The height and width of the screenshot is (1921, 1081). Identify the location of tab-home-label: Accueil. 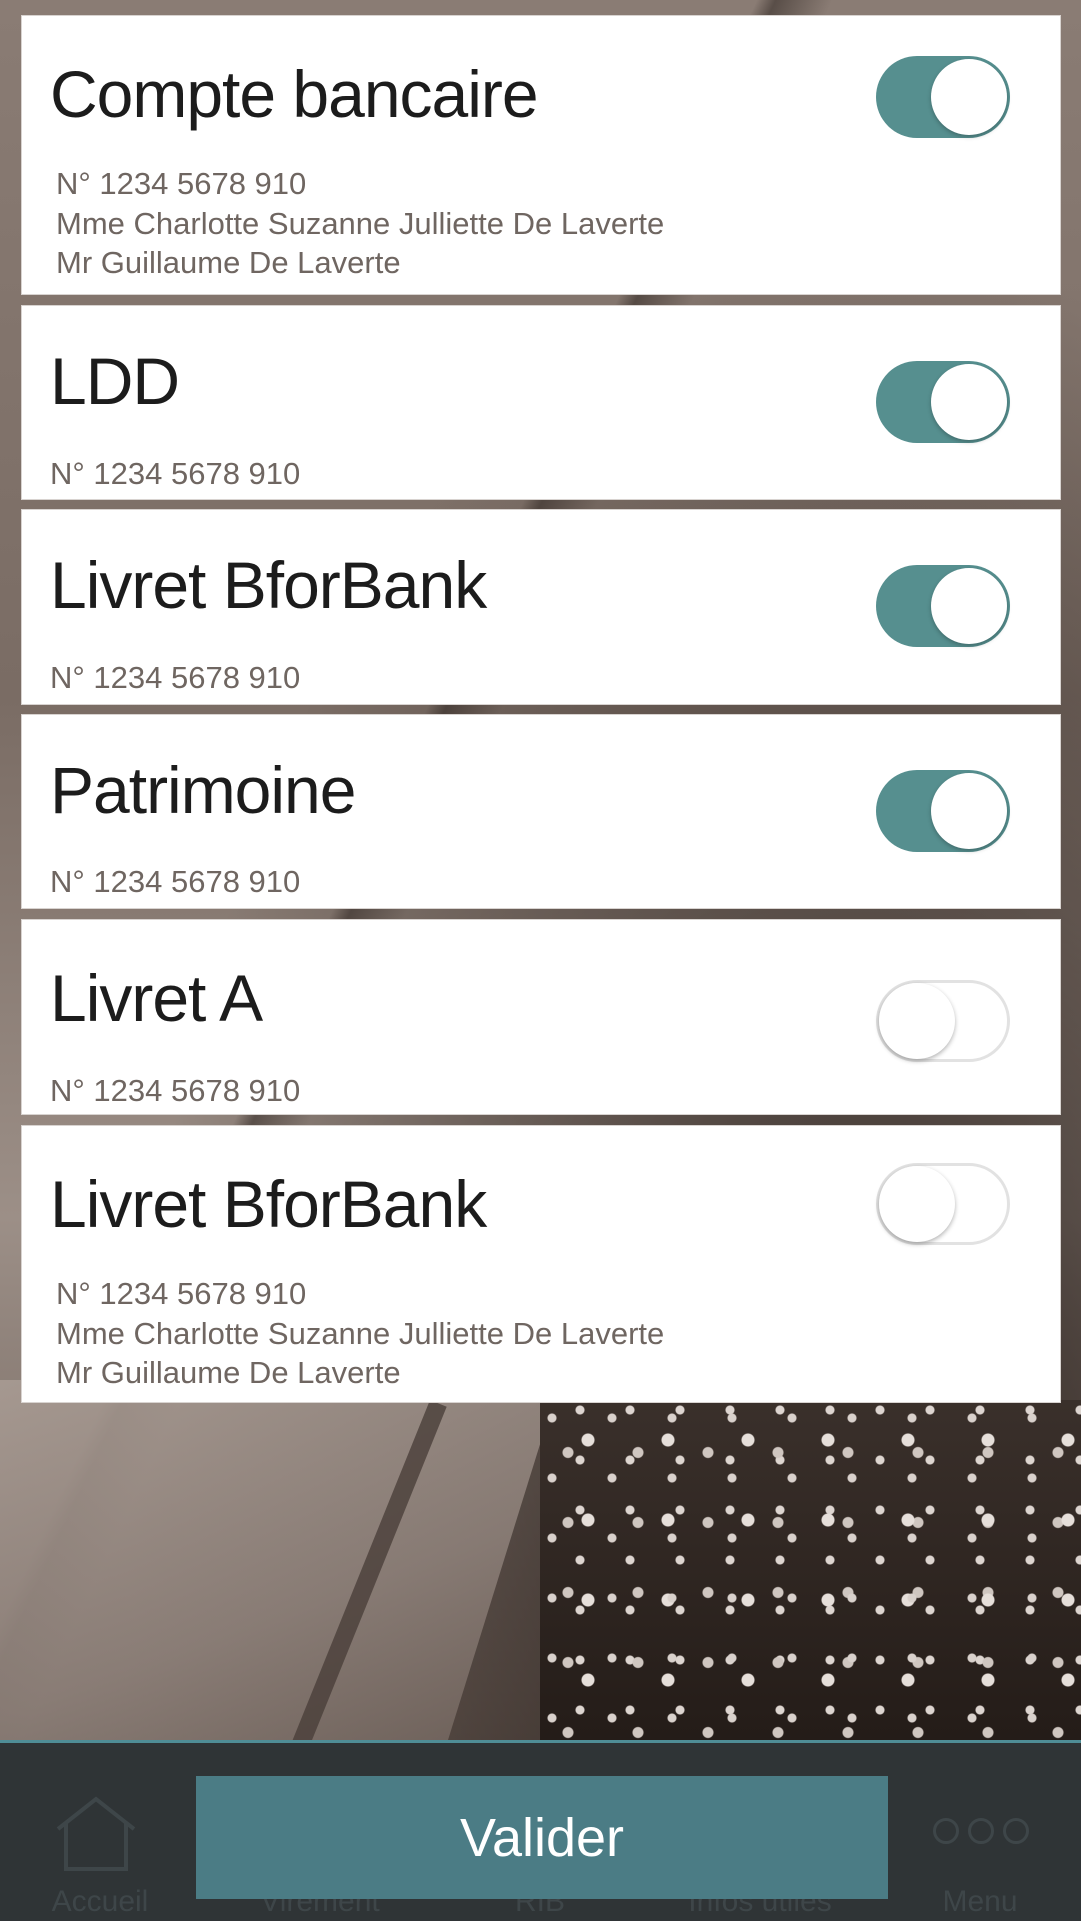
(100, 1901).